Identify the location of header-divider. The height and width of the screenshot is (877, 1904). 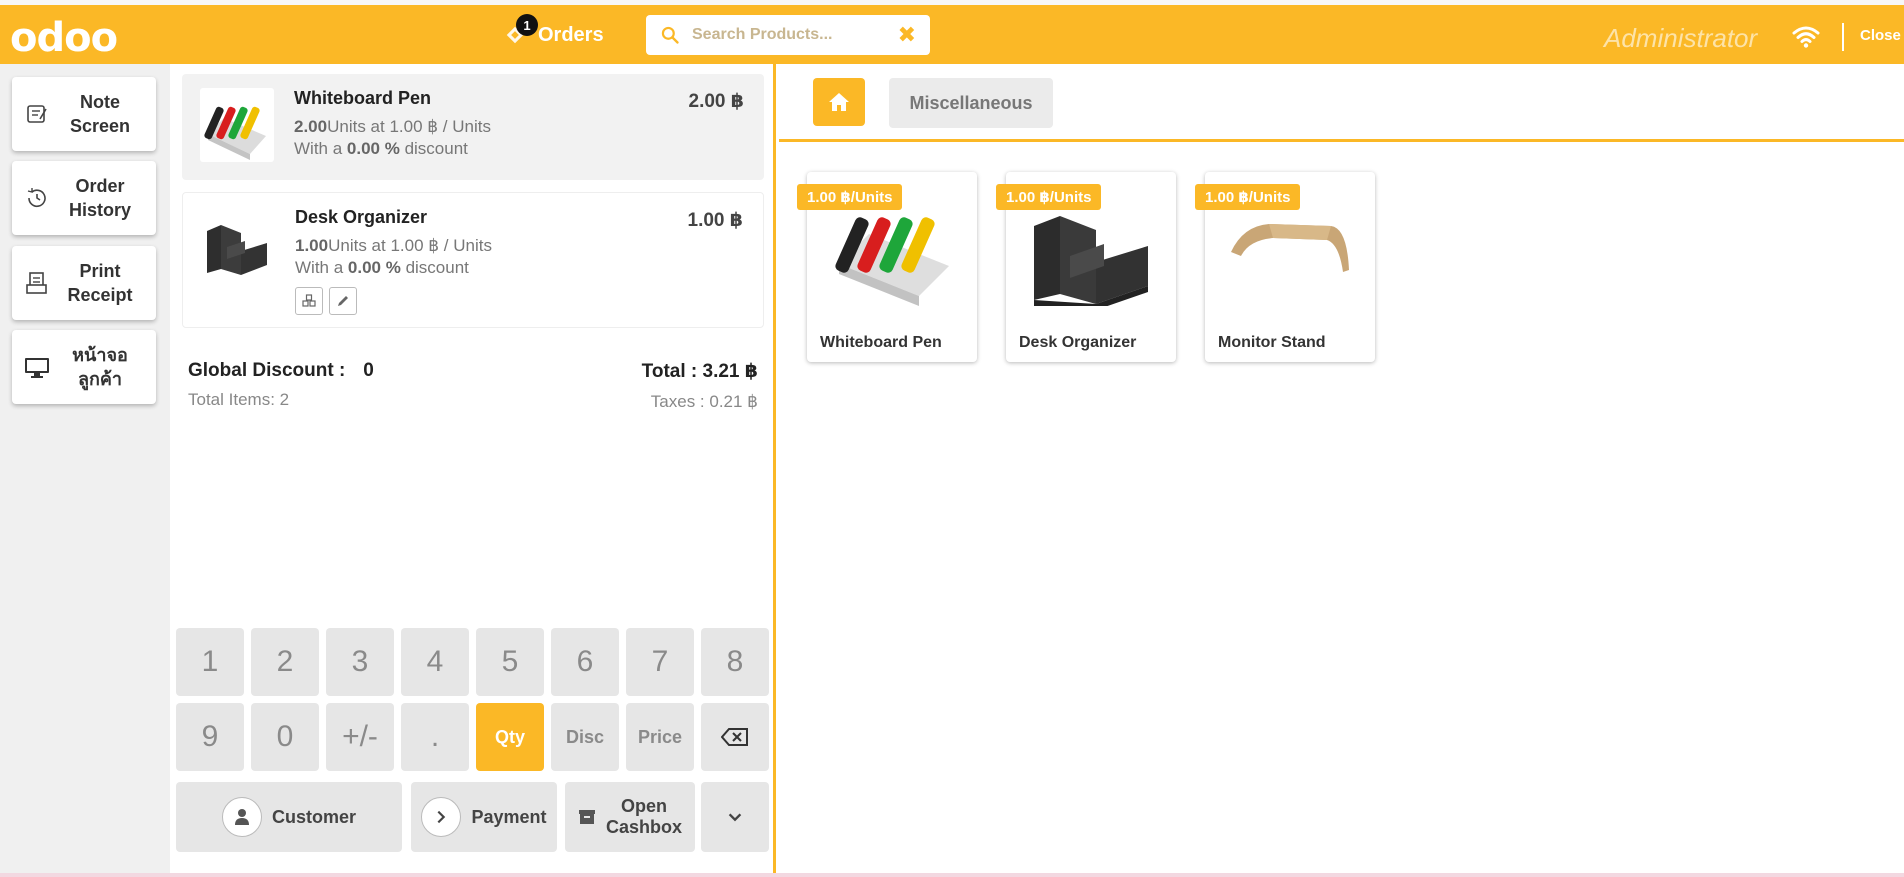
(1843, 37).